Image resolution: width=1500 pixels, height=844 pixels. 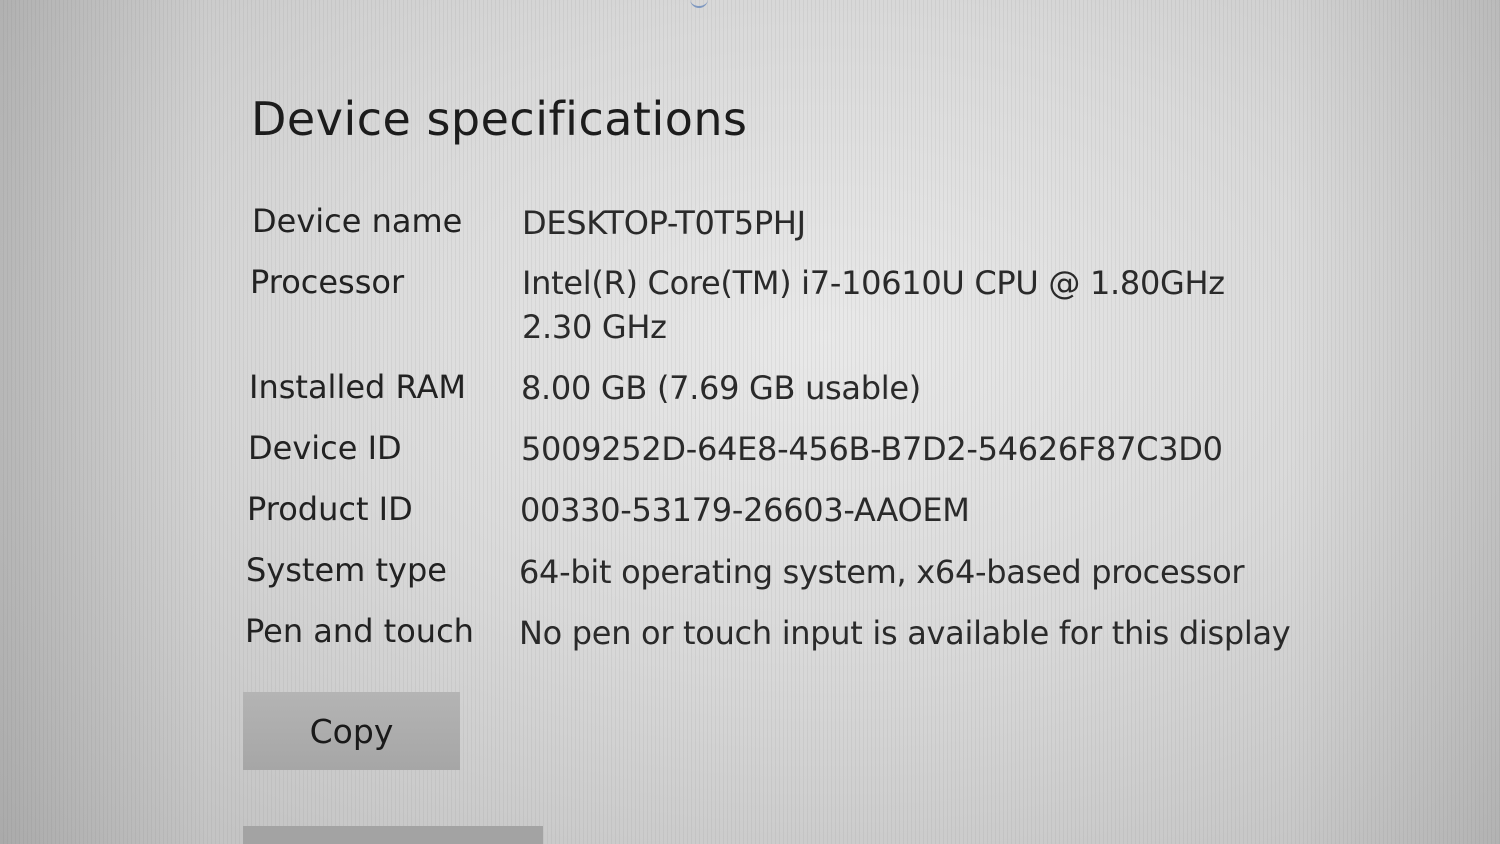 What do you see at coordinates (351, 731) in the screenshot?
I see `copy-button: Copy` at bounding box center [351, 731].